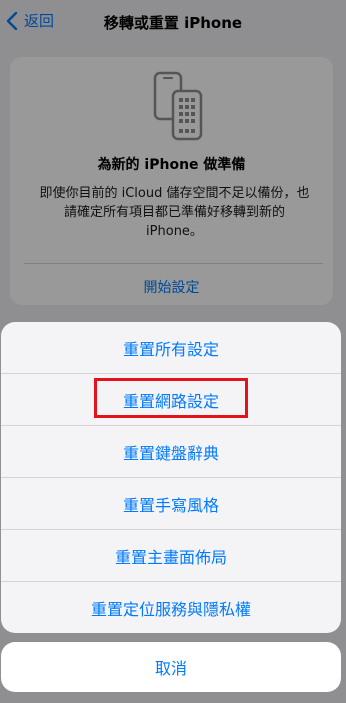 Image resolution: width=346 pixels, height=703 pixels. What do you see at coordinates (171, 398) in the screenshot?
I see `highlight-box` at bounding box center [171, 398].